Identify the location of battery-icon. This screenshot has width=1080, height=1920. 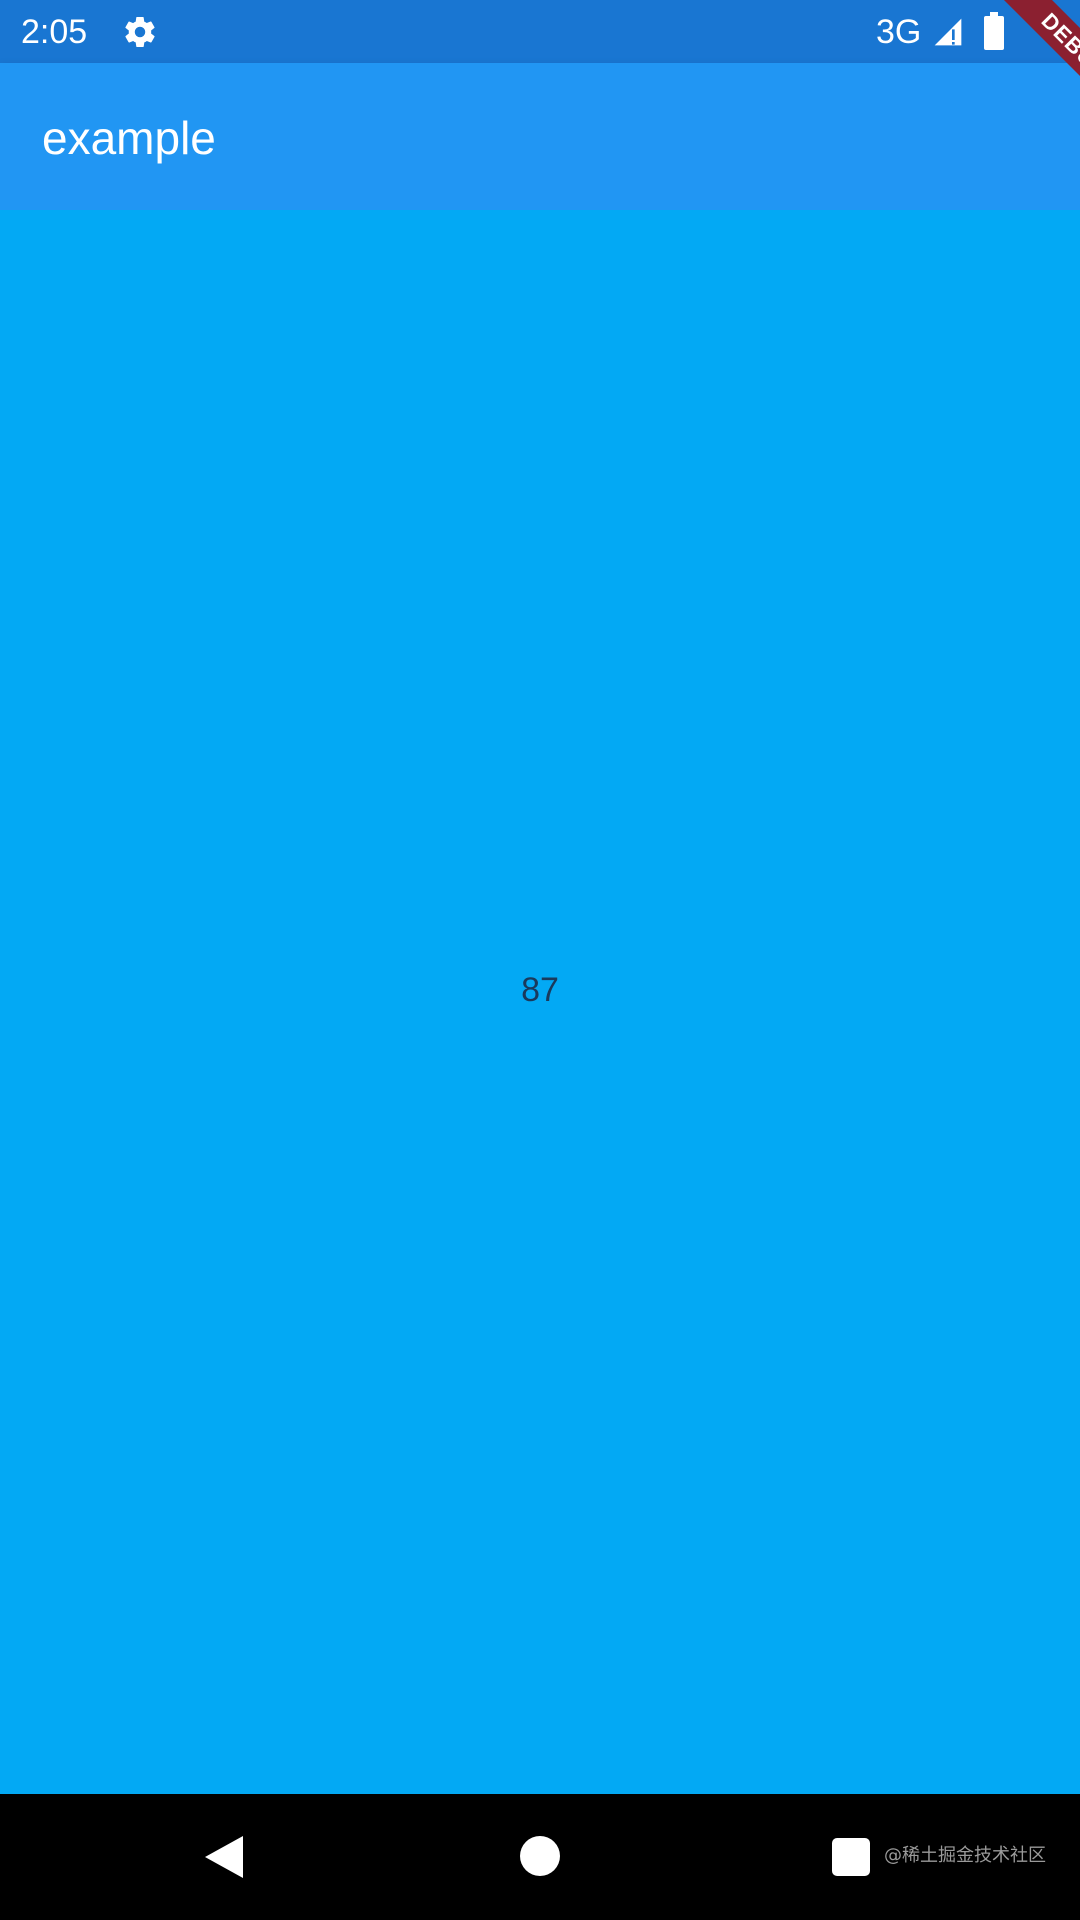
(994, 31).